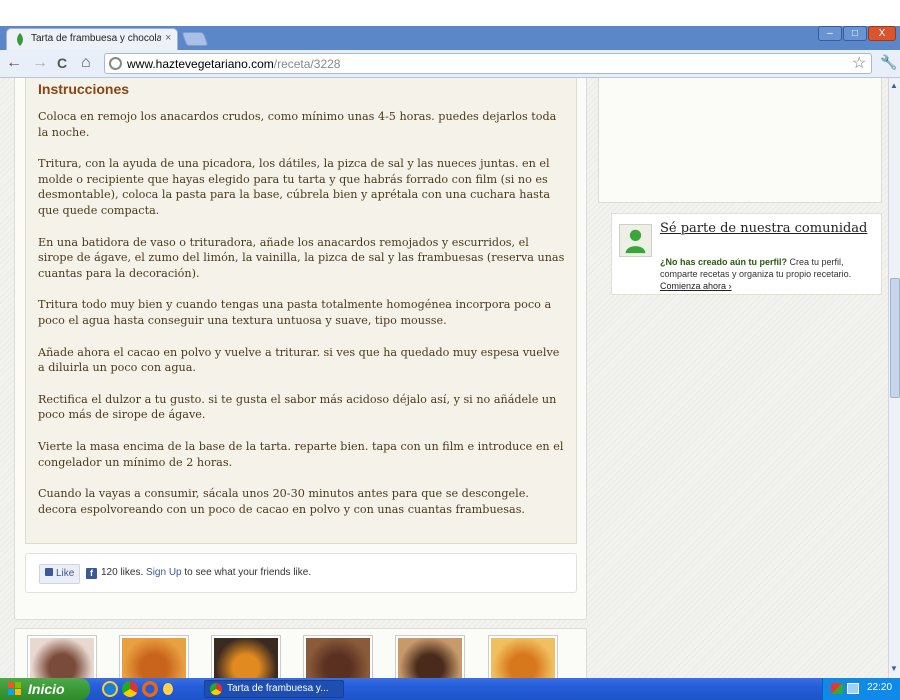 The image size is (900, 700). Describe the element at coordinates (86, 63) in the screenshot. I see `home-icon: ⌂` at that location.